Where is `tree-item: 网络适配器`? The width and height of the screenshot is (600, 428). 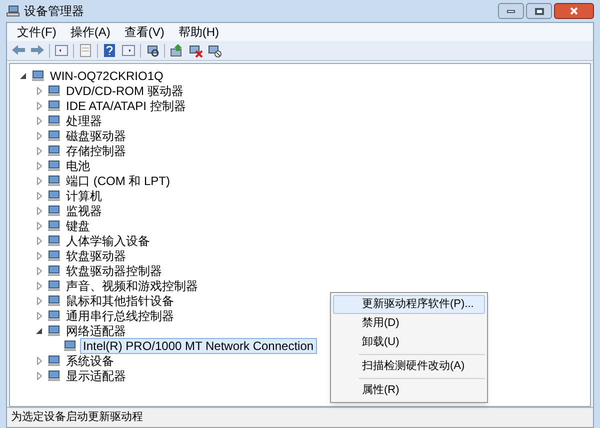
tree-item: 网络适配器 is located at coordinates (96, 331).